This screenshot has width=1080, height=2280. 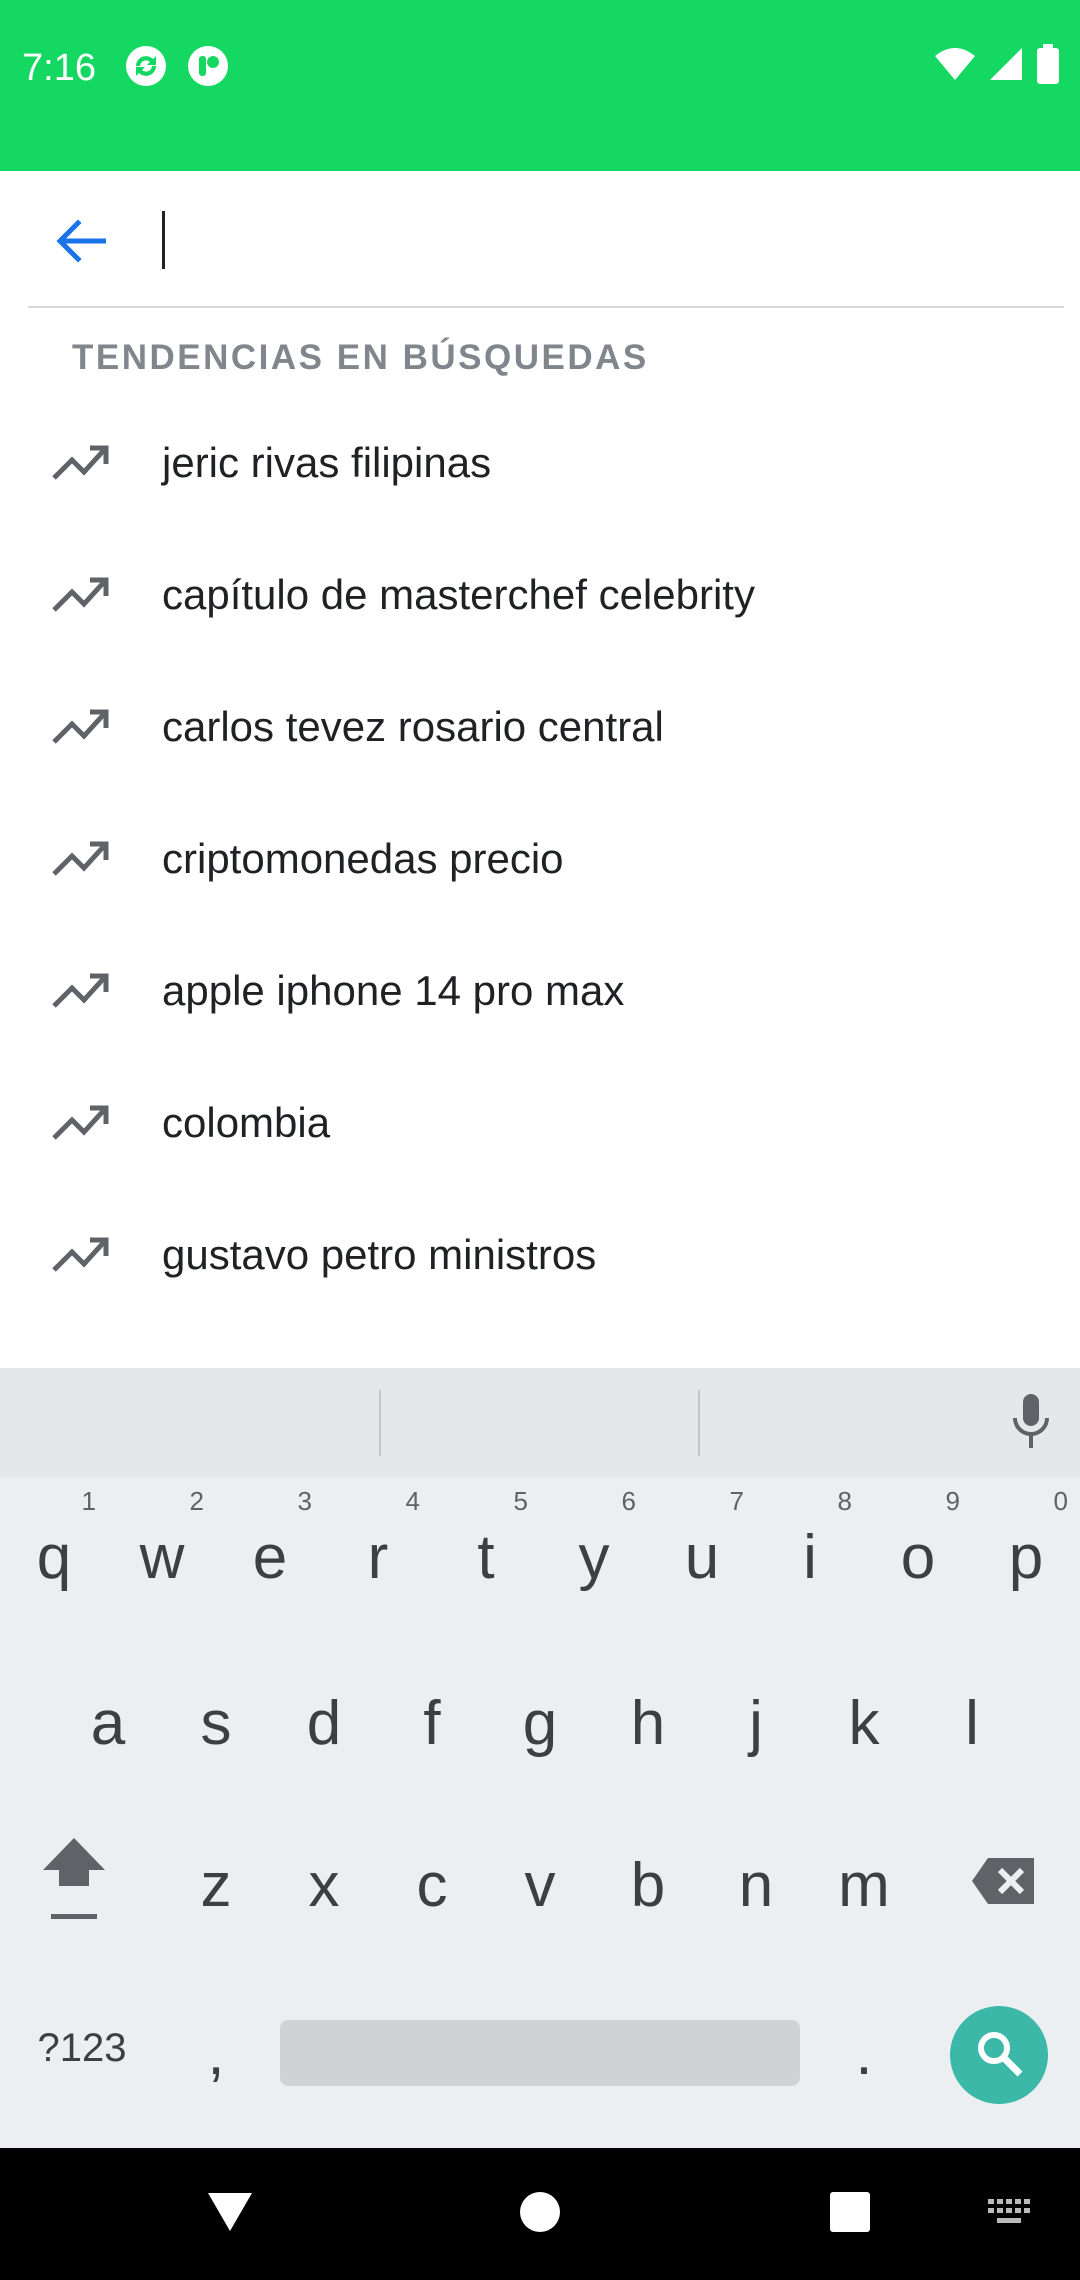 I want to click on search-key, so click(x=999, y=2055).